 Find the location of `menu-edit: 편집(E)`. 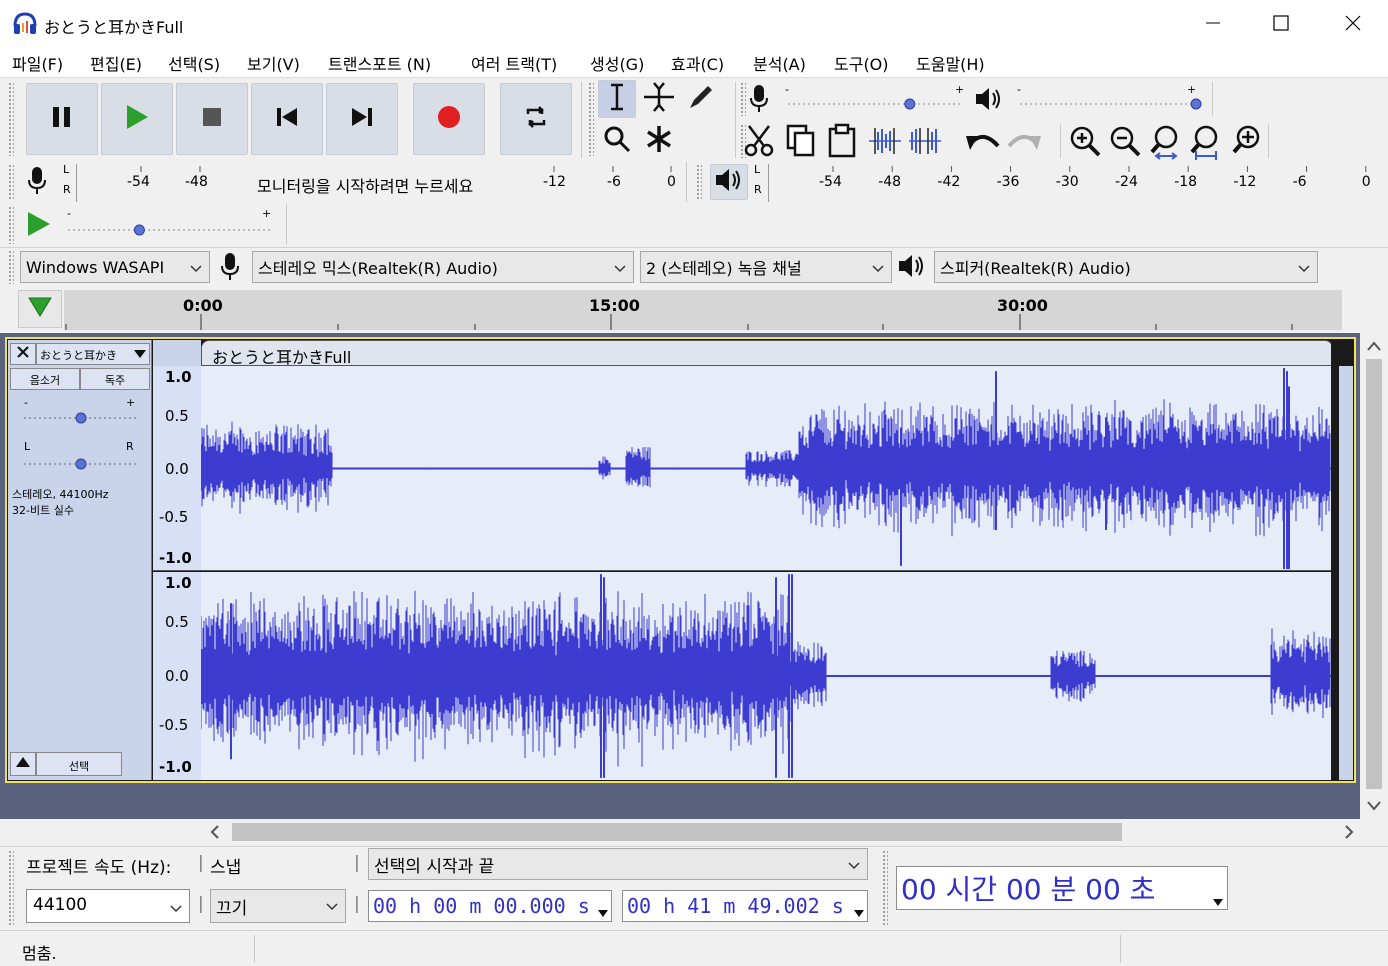

menu-edit: 편집(E) is located at coordinates (116, 63).